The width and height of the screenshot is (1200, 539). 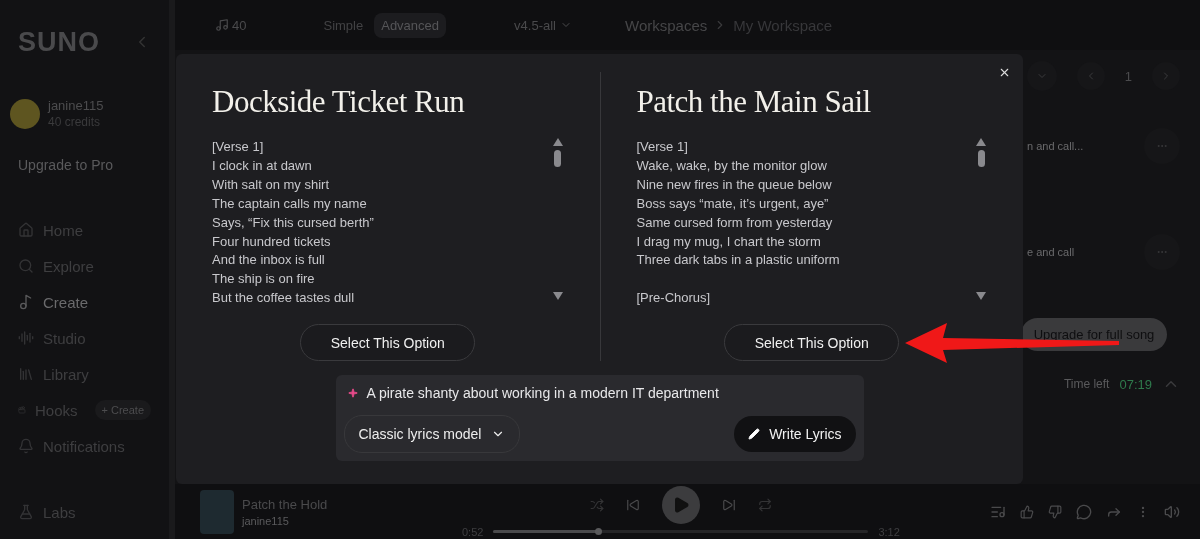 What do you see at coordinates (26, 512) in the screenshot?
I see `flask-icon` at bounding box center [26, 512].